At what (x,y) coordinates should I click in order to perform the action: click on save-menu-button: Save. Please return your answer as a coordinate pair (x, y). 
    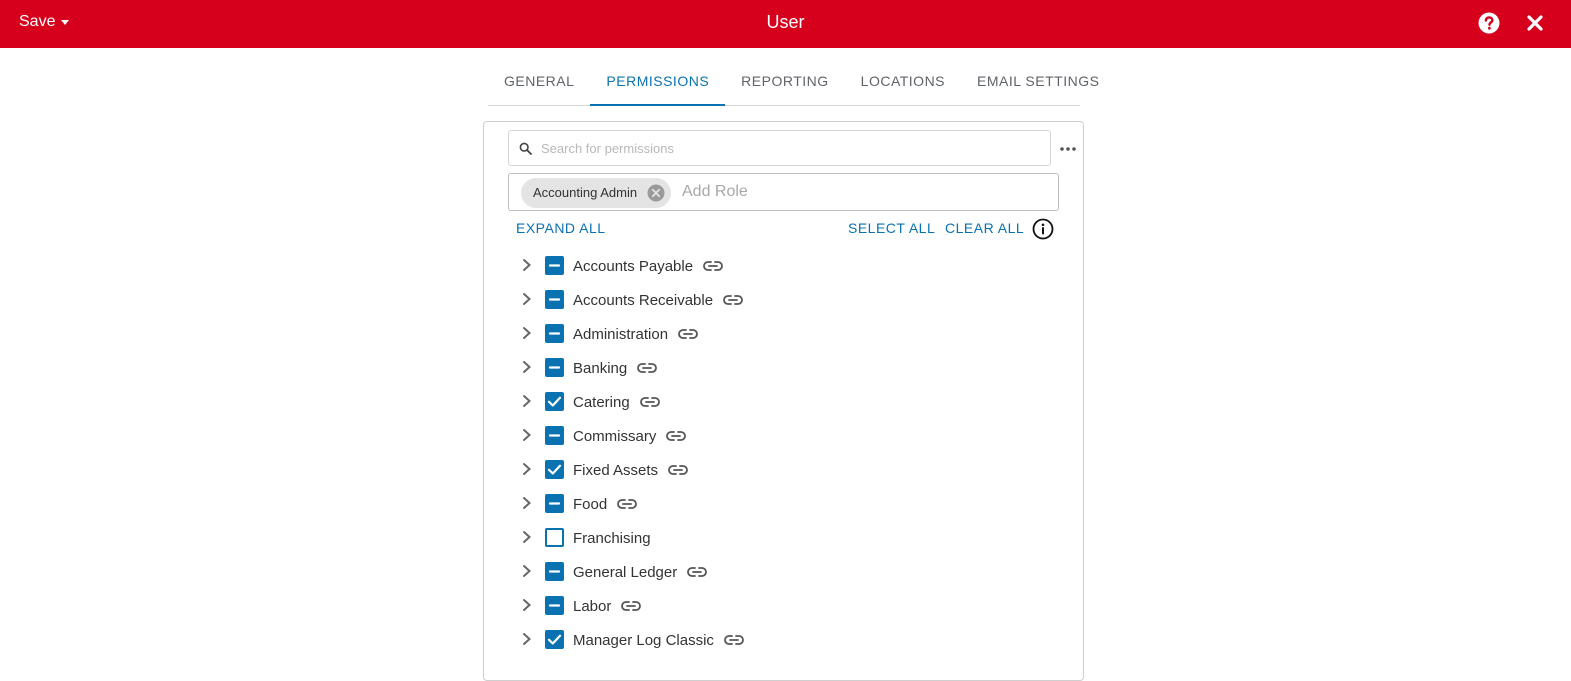
    Looking at the image, I should click on (44, 22).